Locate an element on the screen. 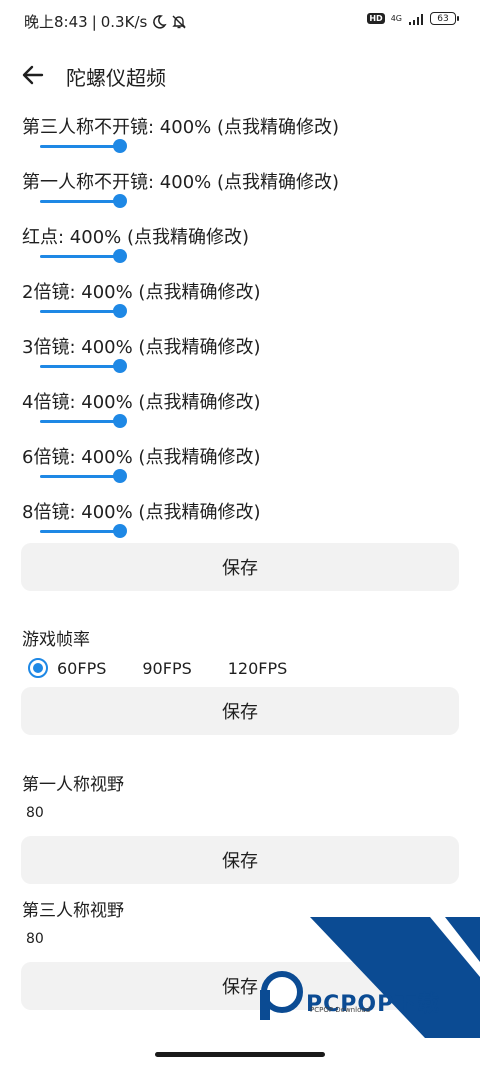 This screenshot has width=480, height=1066. status-left: 晚上8:43 | 0.3K/s is located at coordinates (105, 21).